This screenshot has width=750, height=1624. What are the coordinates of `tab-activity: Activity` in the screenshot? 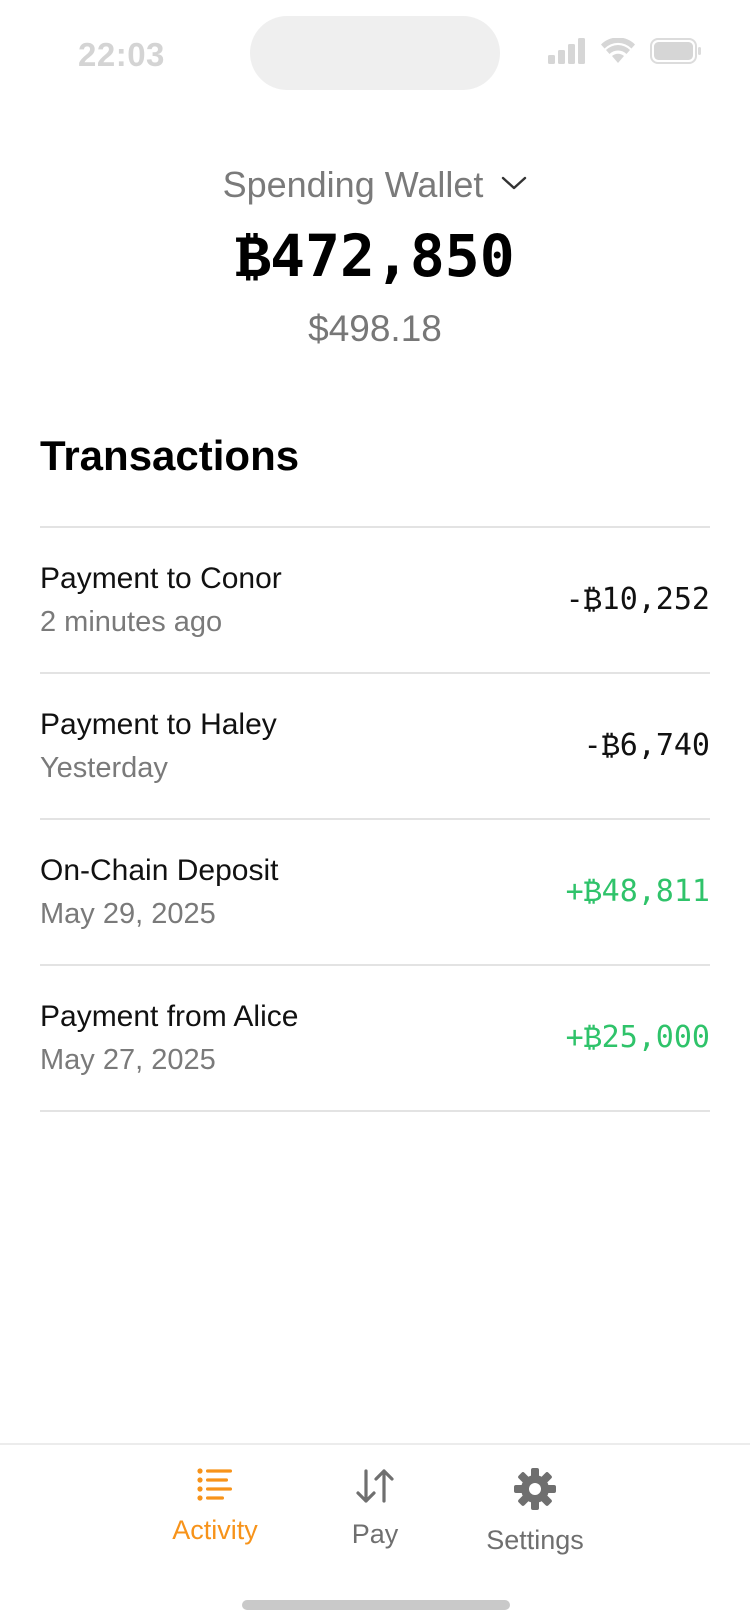 It's located at (215, 1522).